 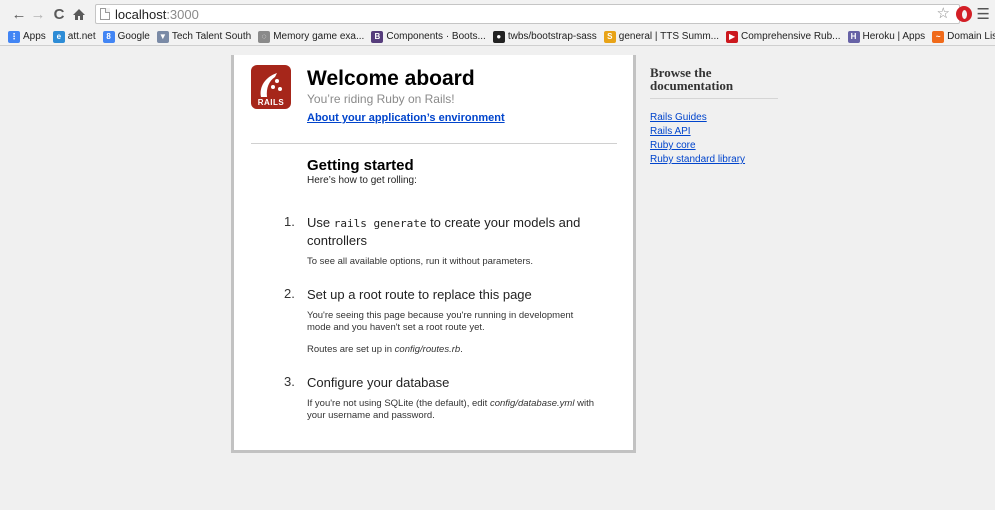 I want to click on bookmark-item: H Heroku | Apps, so click(x=886, y=36).